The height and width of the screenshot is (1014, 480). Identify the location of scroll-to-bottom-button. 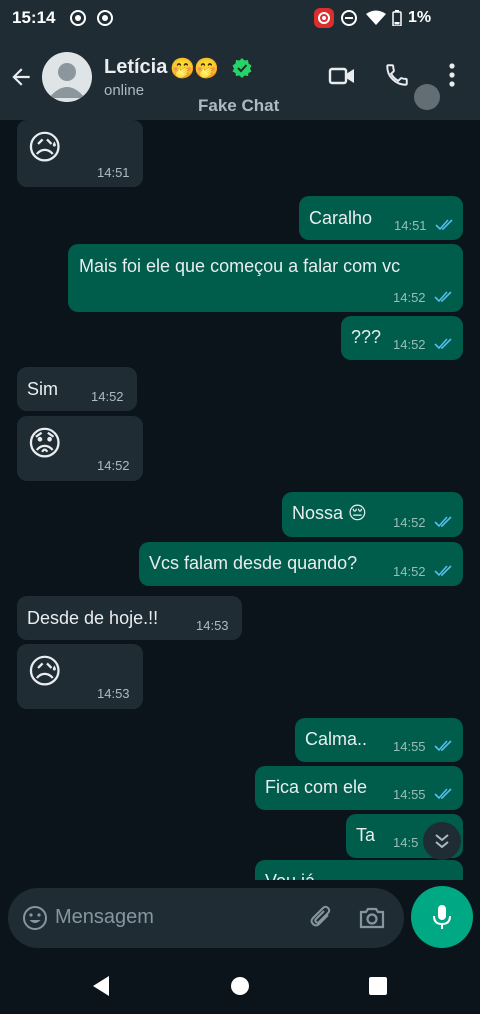
(442, 841).